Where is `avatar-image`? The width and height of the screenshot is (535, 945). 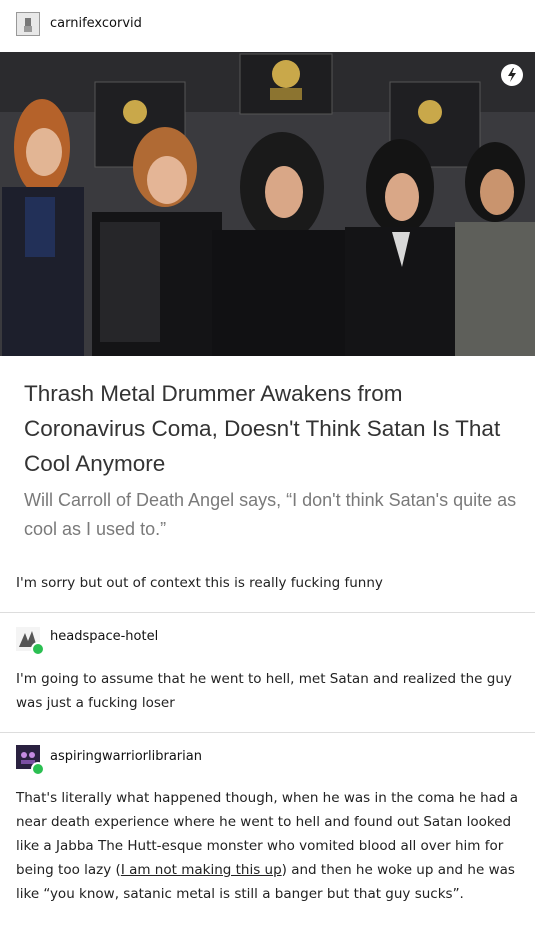
avatar-image is located at coordinates (28, 24).